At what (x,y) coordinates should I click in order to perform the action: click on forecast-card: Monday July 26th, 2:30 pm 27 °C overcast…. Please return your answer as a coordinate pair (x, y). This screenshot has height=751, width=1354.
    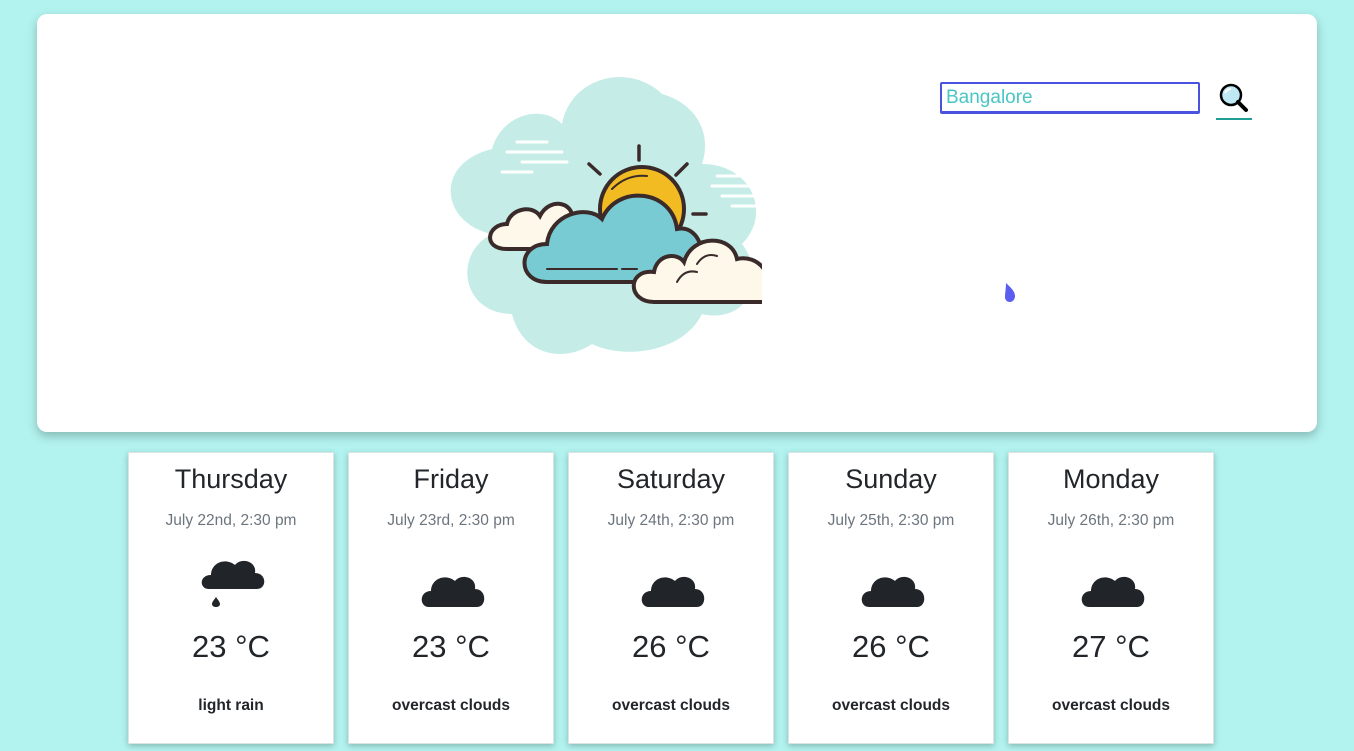
    Looking at the image, I should click on (1111, 598).